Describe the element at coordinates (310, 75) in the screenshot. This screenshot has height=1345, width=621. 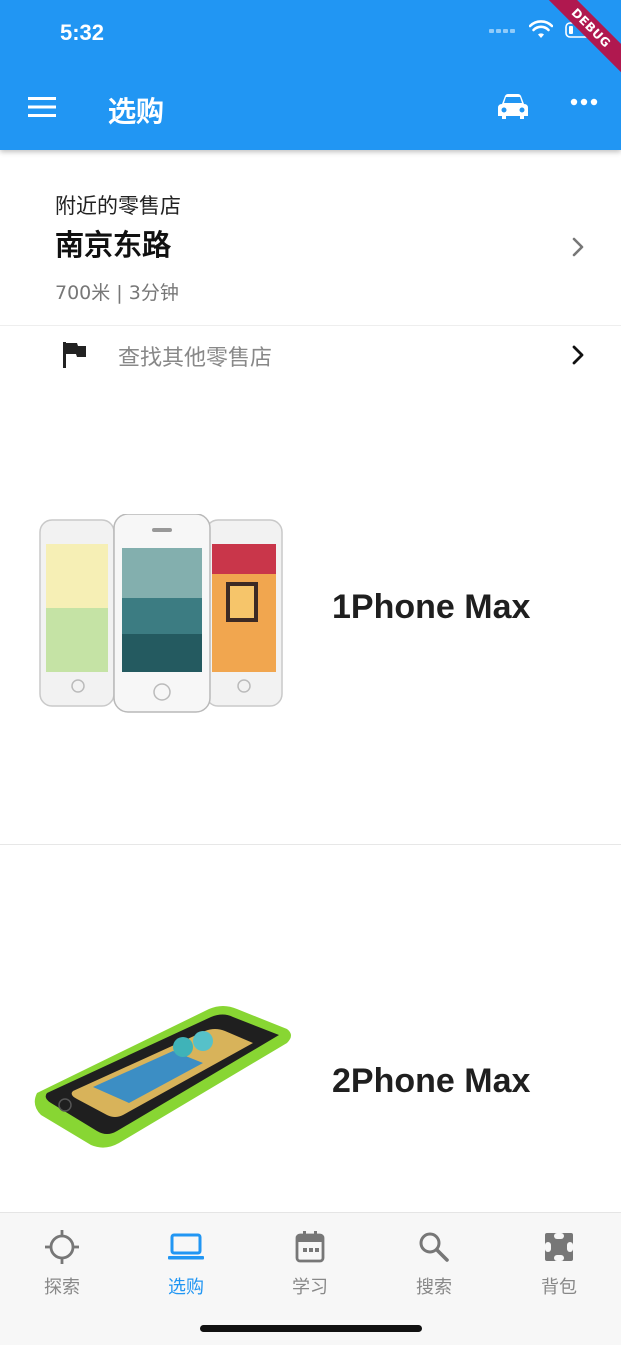
I see `app-bar: 5:32 DEBUG 选购` at that location.